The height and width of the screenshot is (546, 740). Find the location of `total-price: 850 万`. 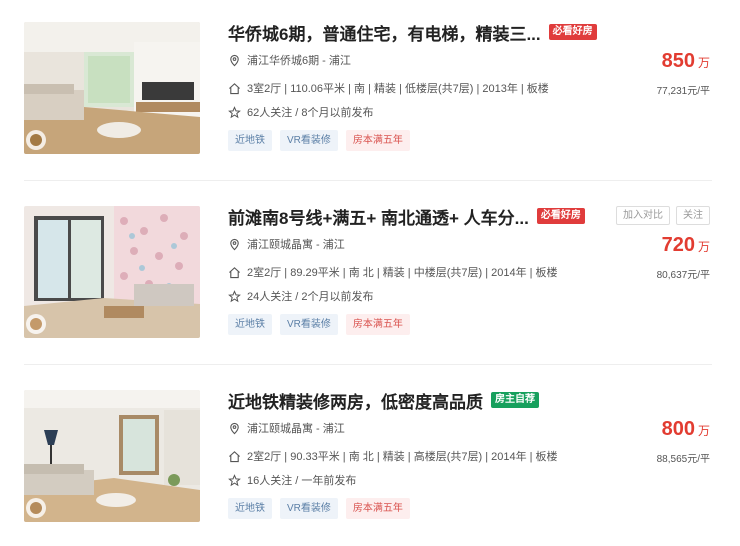

total-price: 850 万 is located at coordinates (686, 61).